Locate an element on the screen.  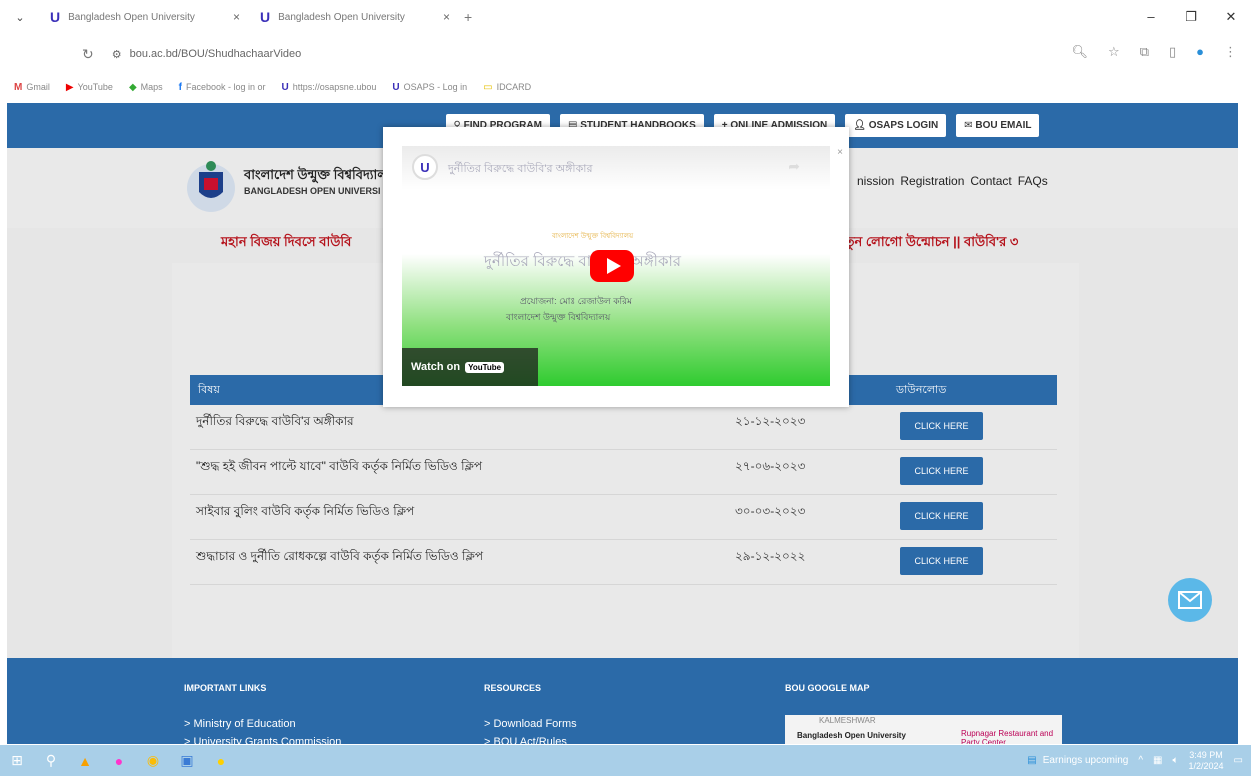
bookmark-label: OSAPS - Log in is located at coordinates (435, 87).